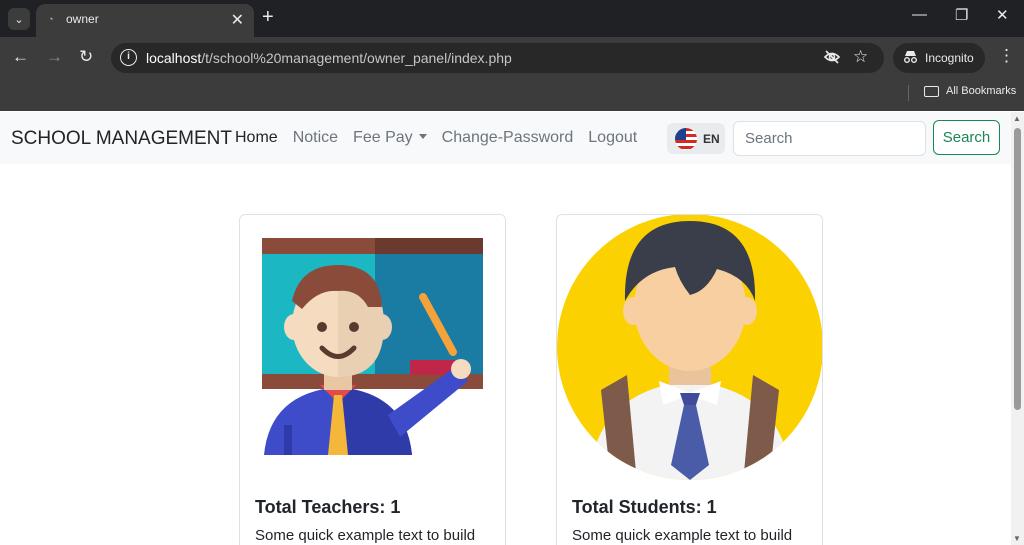 The width and height of the screenshot is (1024, 545). What do you see at coordinates (422, 136) in the screenshot?
I see `caret-down-icon` at bounding box center [422, 136].